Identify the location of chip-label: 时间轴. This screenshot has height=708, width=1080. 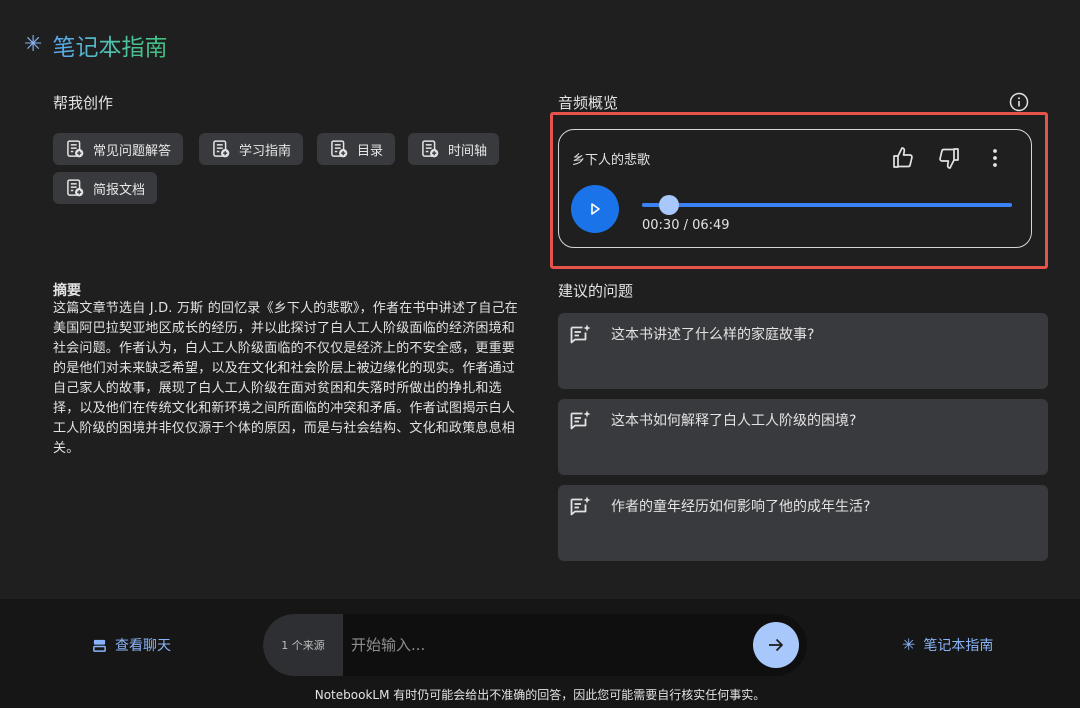
(468, 151).